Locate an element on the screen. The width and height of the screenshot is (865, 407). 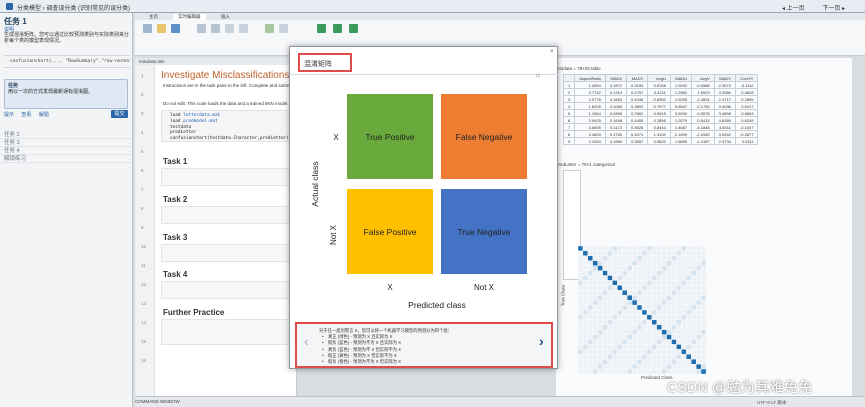
task-list-item: 任务 4 is located at coordinates (66, 151).